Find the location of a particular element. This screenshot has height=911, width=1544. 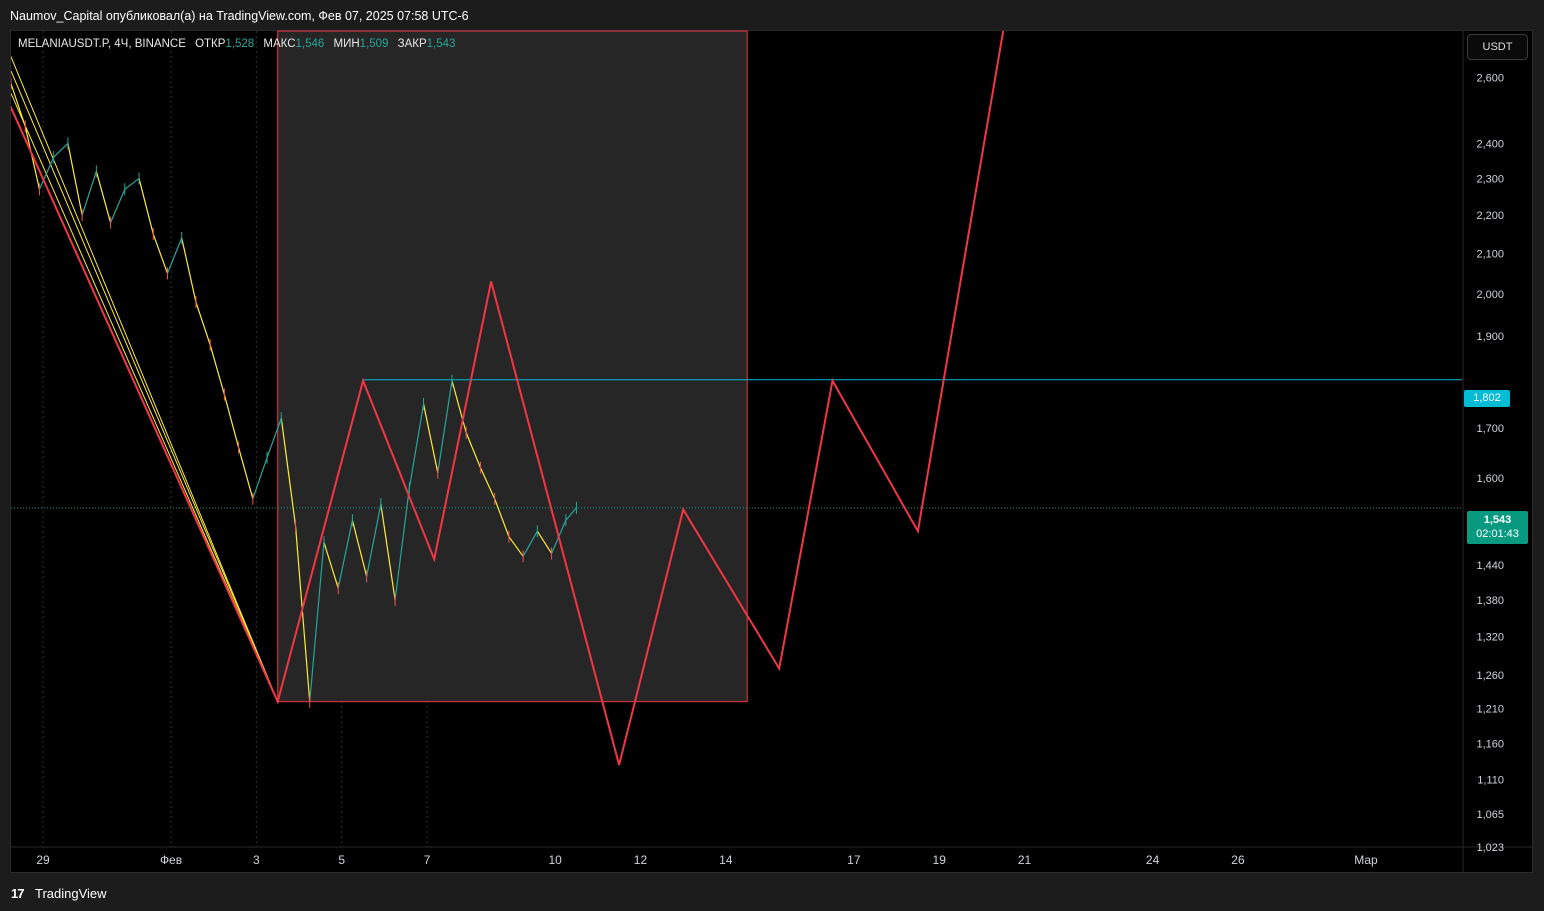

x-tick-label-1: Фев is located at coordinates (171, 860).